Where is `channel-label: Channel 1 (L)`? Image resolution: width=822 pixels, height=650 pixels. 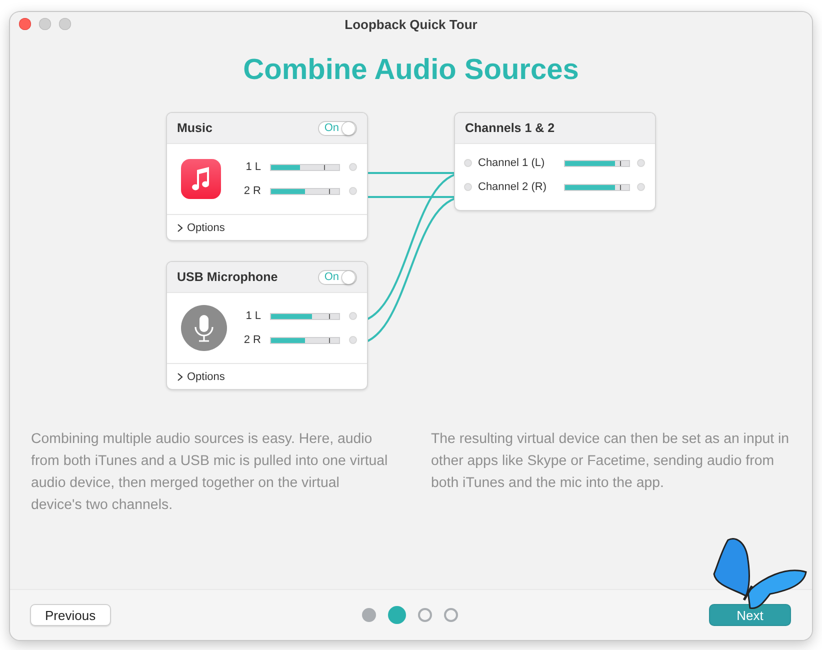
channel-label: Channel 1 (L) is located at coordinates (512, 163).